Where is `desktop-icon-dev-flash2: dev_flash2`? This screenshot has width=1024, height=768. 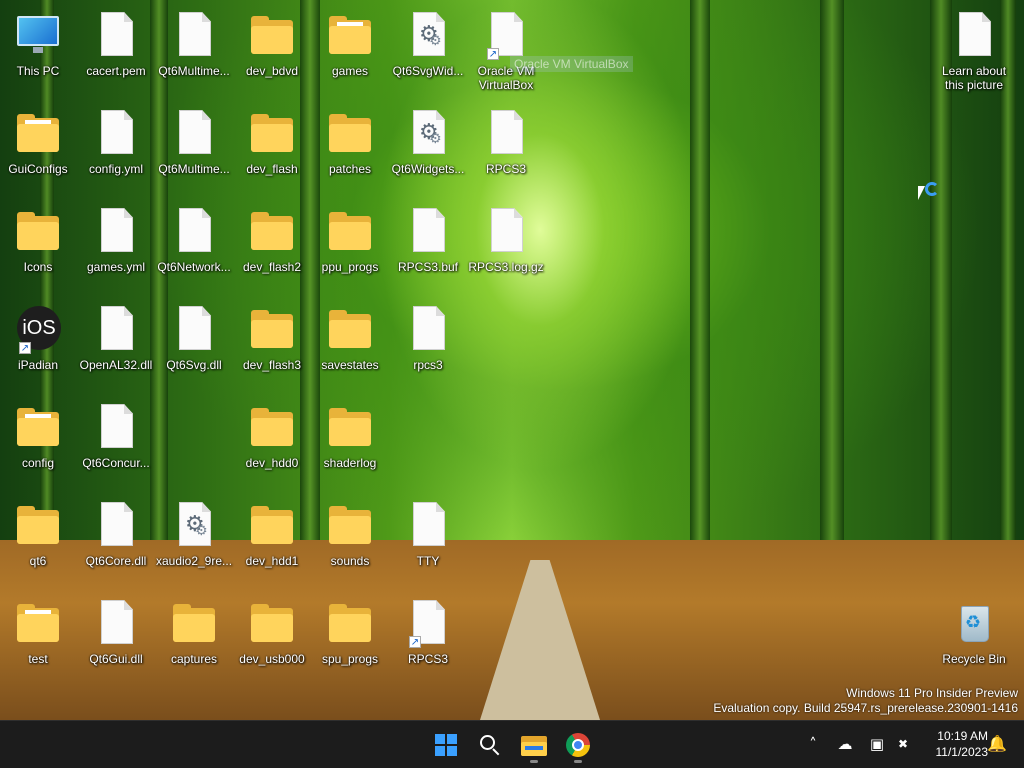
desktop-icon-dev-flash2: dev_flash2 is located at coordinates (272, 248).